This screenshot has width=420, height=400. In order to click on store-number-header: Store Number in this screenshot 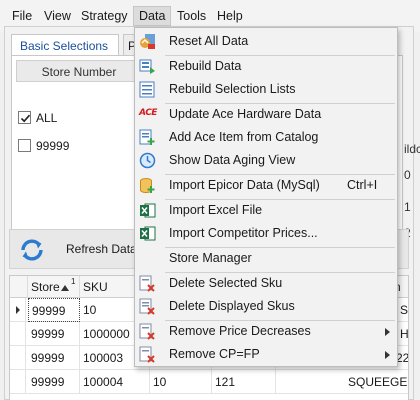, I will do `click(79, 71)`.